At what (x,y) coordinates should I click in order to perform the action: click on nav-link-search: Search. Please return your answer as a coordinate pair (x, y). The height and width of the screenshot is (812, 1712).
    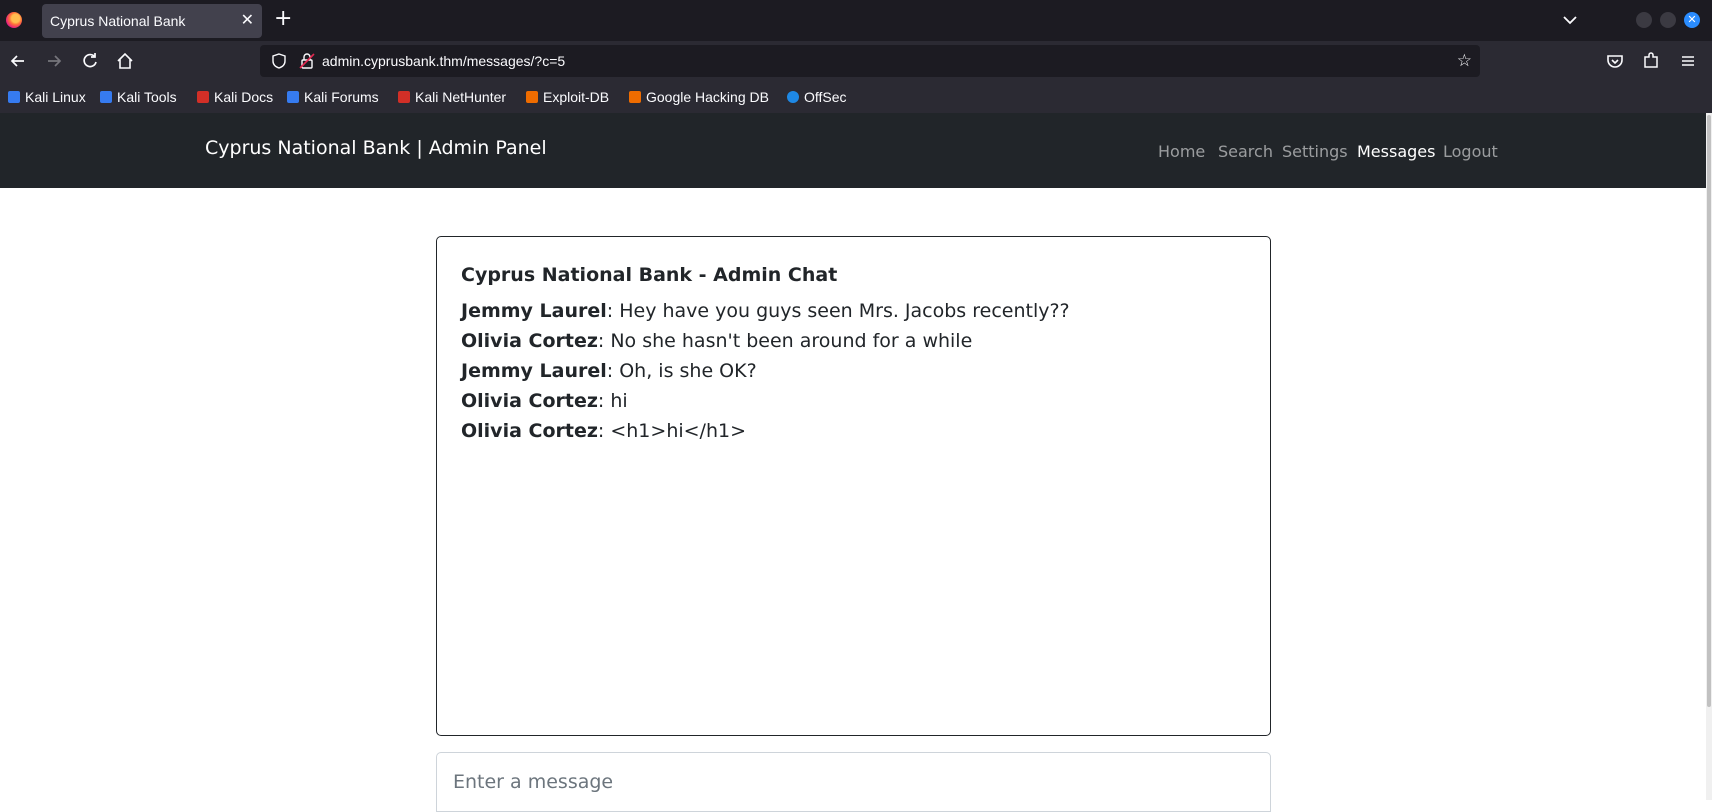
    Looking at the image, I should click on (1245, 151).